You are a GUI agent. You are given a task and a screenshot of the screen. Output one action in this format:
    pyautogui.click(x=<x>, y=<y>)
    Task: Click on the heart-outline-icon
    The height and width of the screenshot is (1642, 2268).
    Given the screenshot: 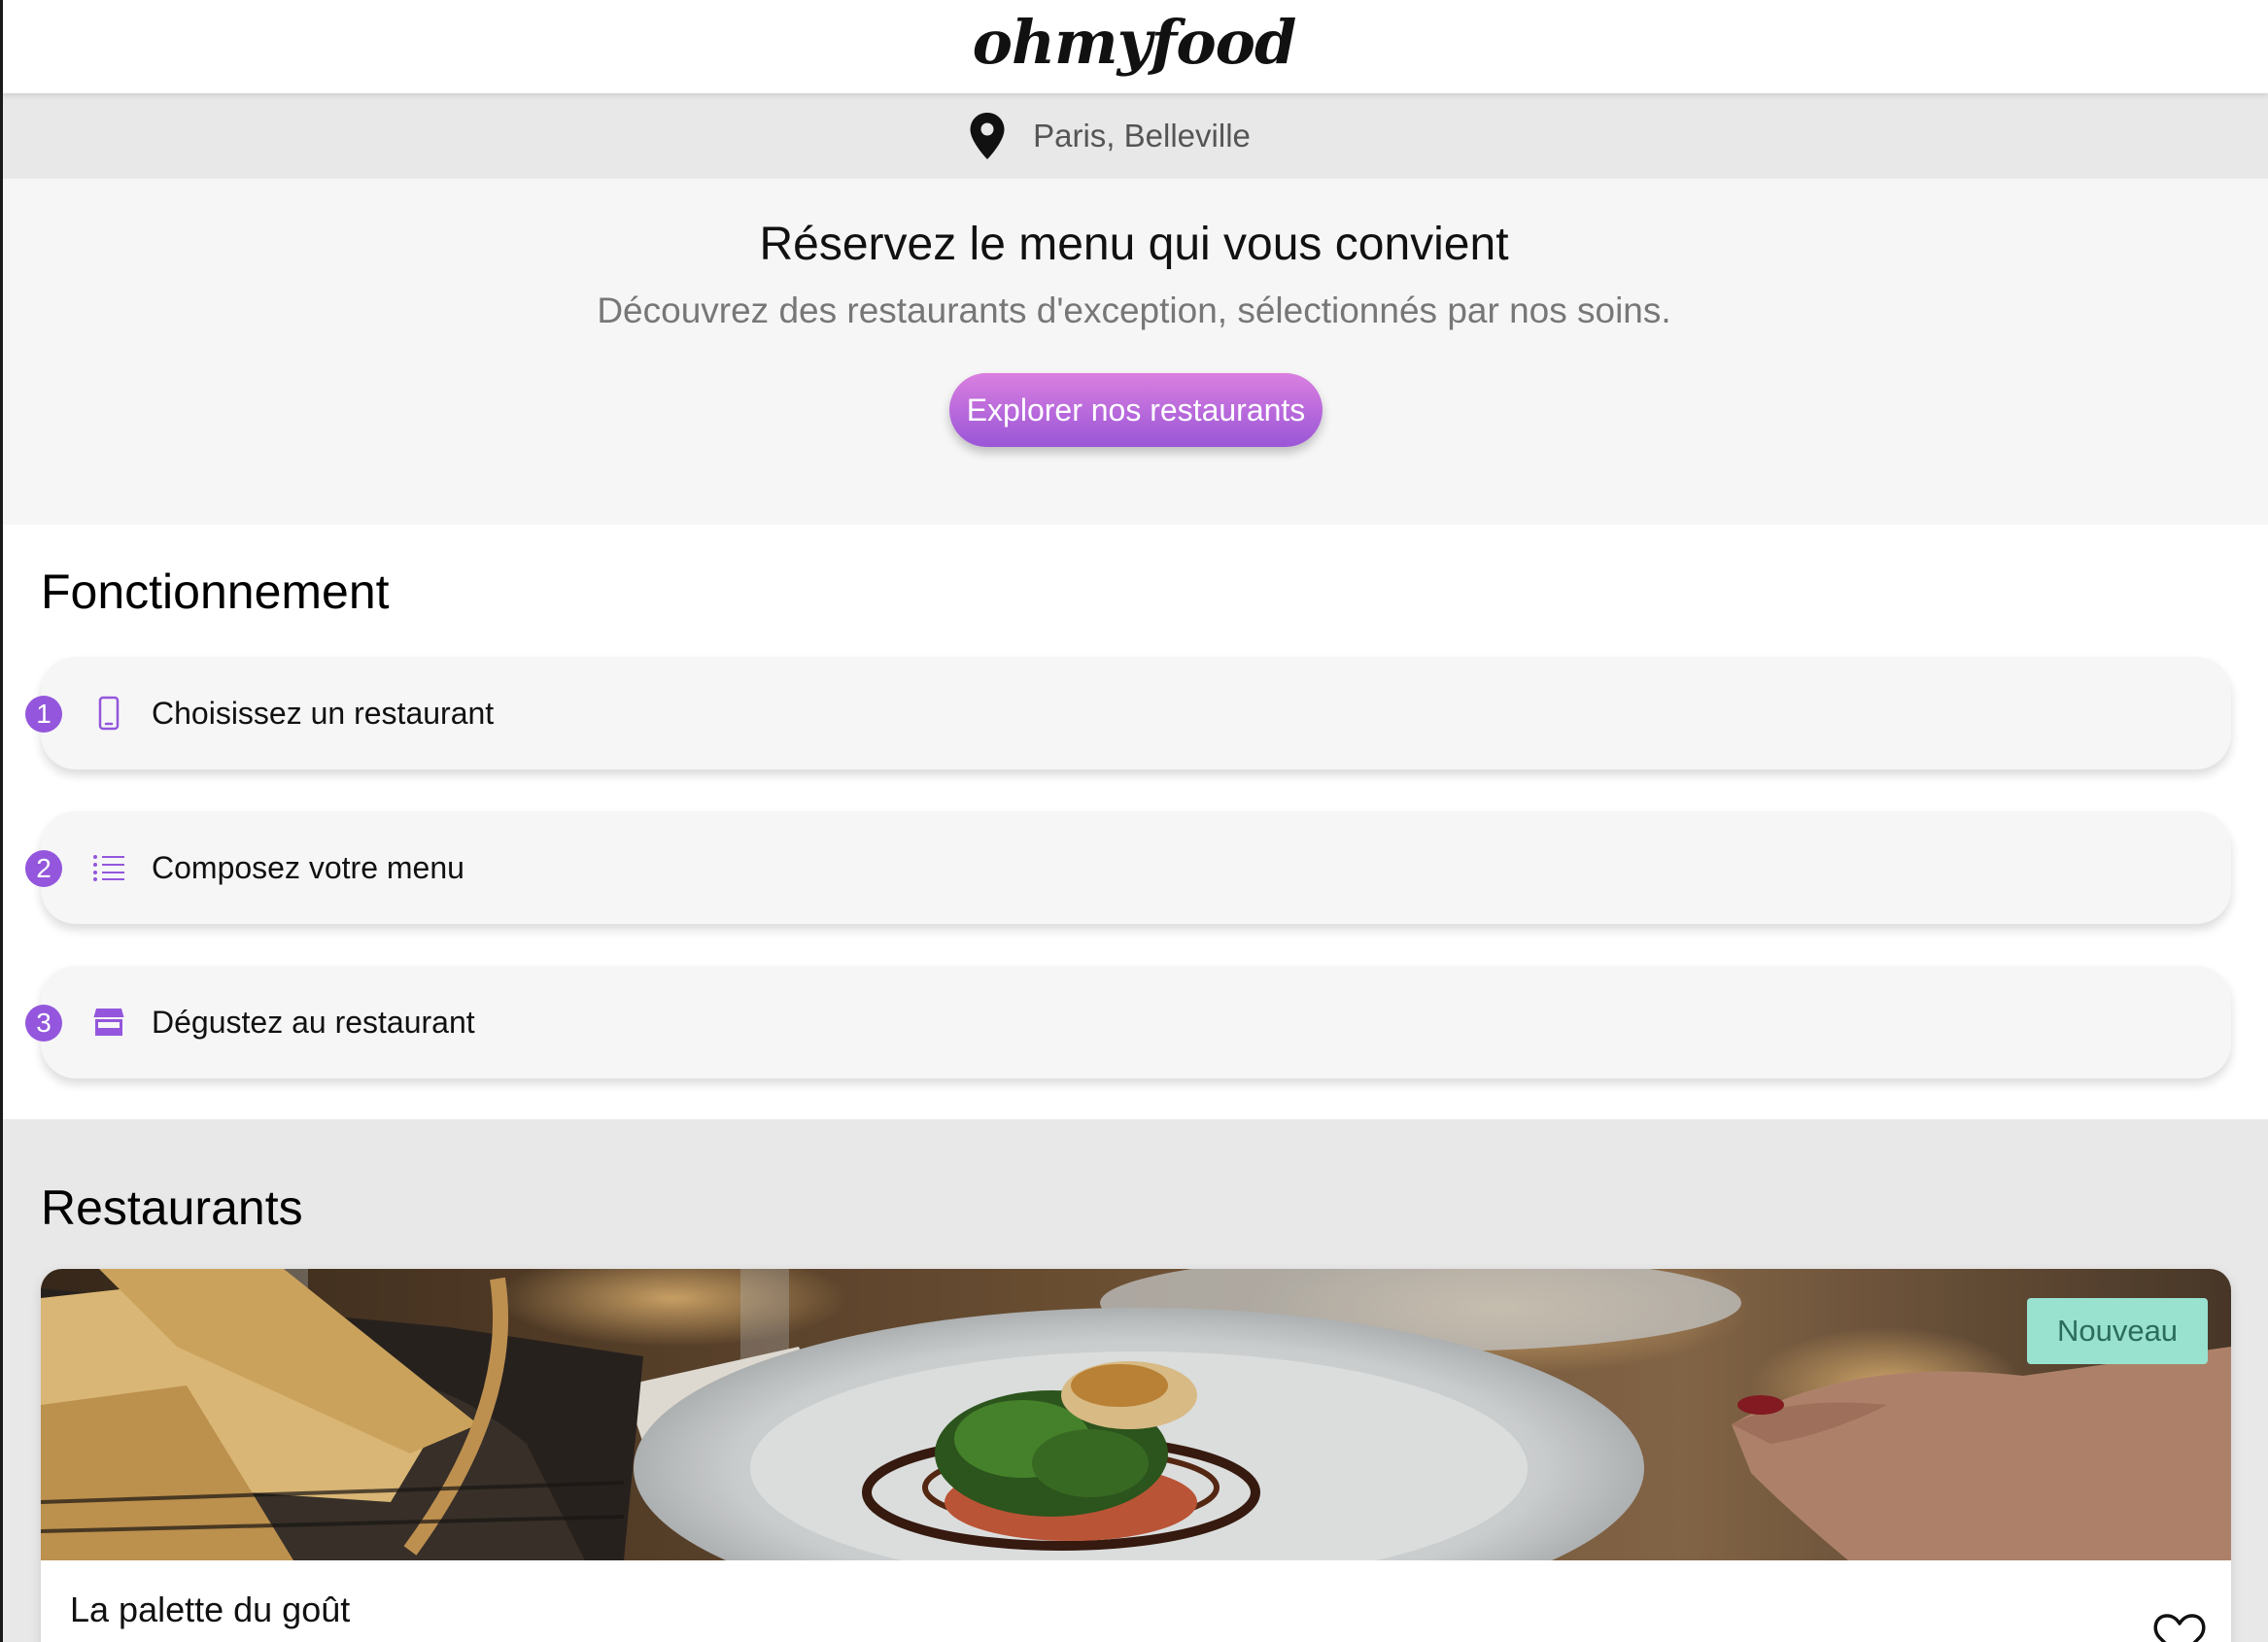 What is the action you would take?
    pyautogui.click(x=2179, y=1628)
    